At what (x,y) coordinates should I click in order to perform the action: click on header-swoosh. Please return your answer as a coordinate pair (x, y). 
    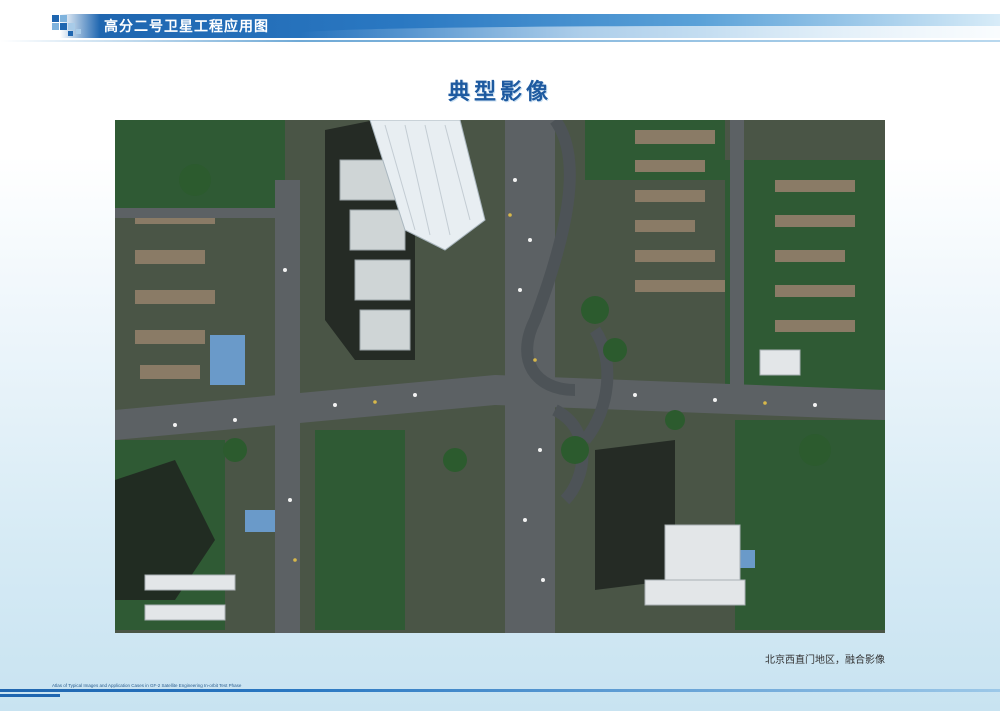
    Looking at the image, I should click on (650, 32).